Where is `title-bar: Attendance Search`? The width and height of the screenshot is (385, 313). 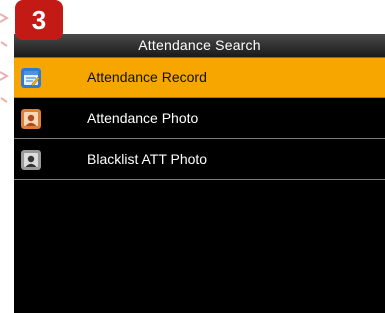
title-bar: Attendance Search is located at coordinates (199, 46).